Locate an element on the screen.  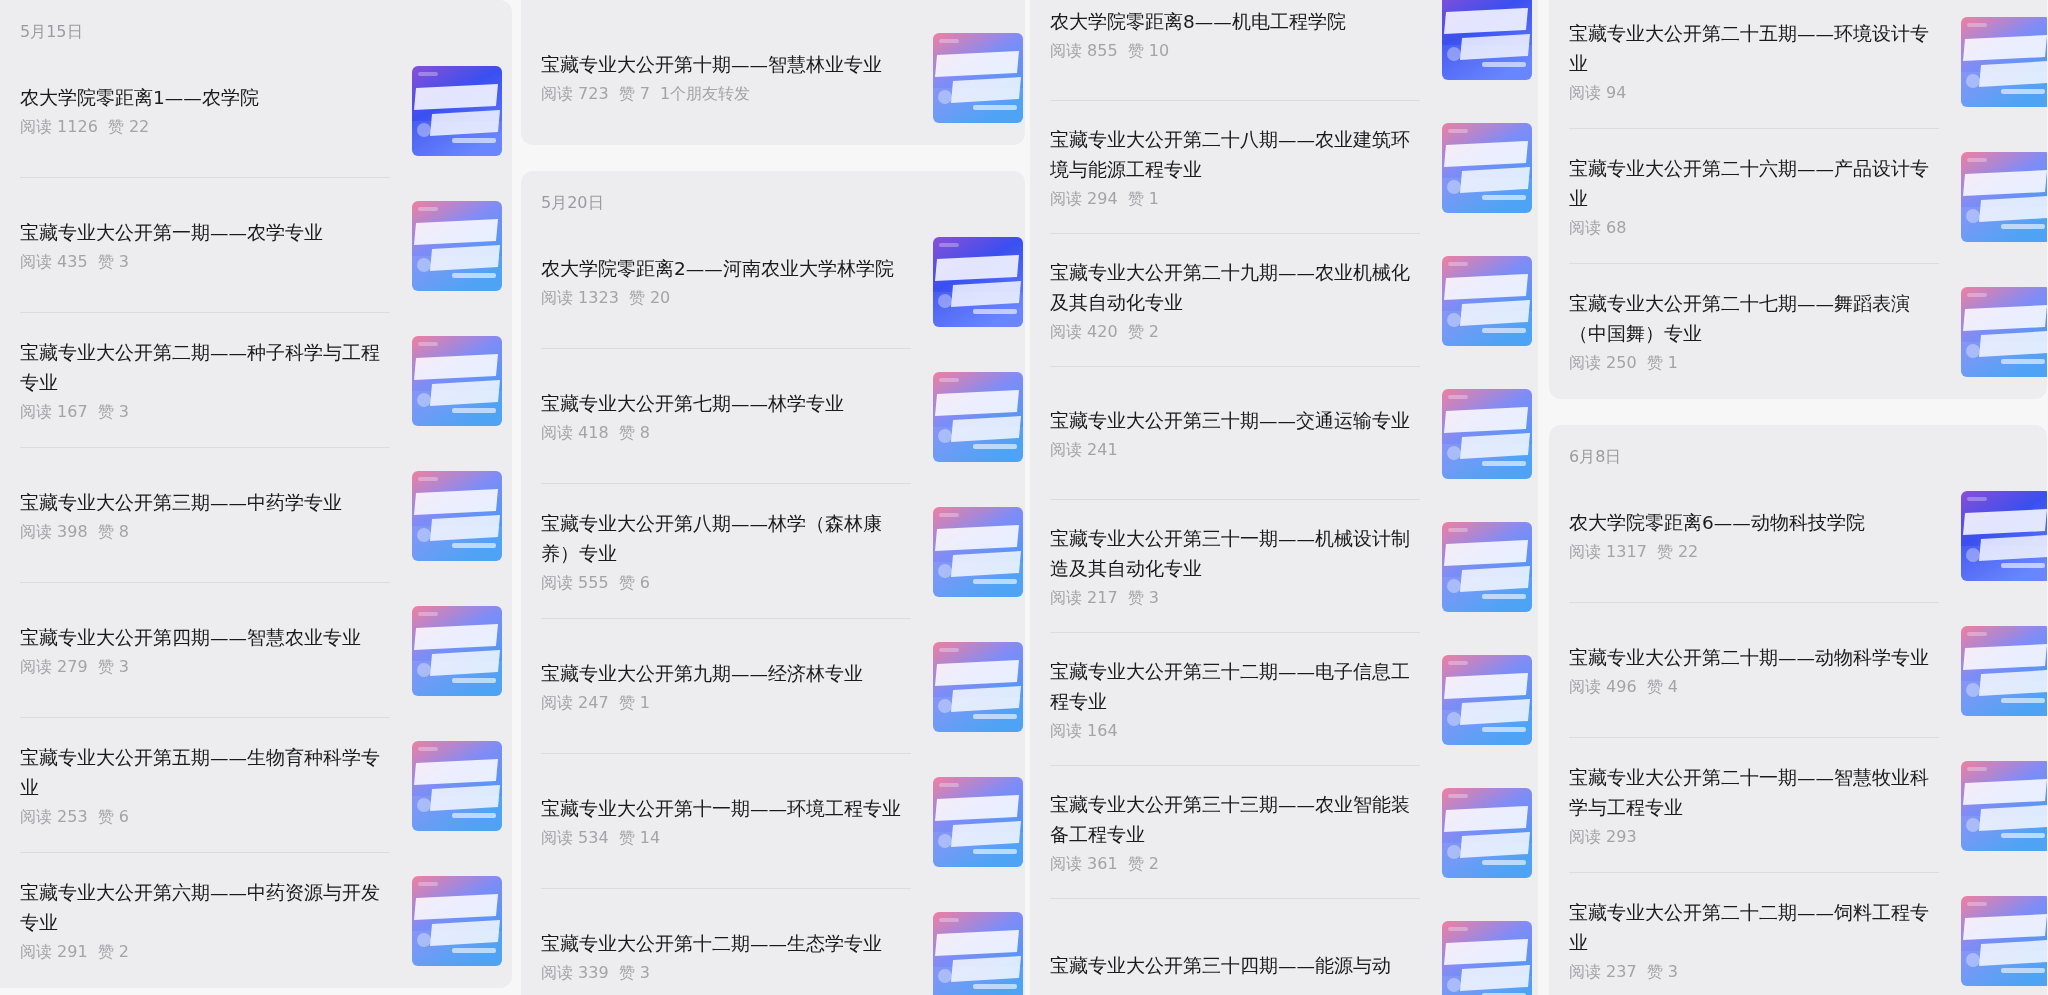
article-title: 宝藏专业大公开第八期——林学（森林康养）专业 is located at coordinates (726, 538).